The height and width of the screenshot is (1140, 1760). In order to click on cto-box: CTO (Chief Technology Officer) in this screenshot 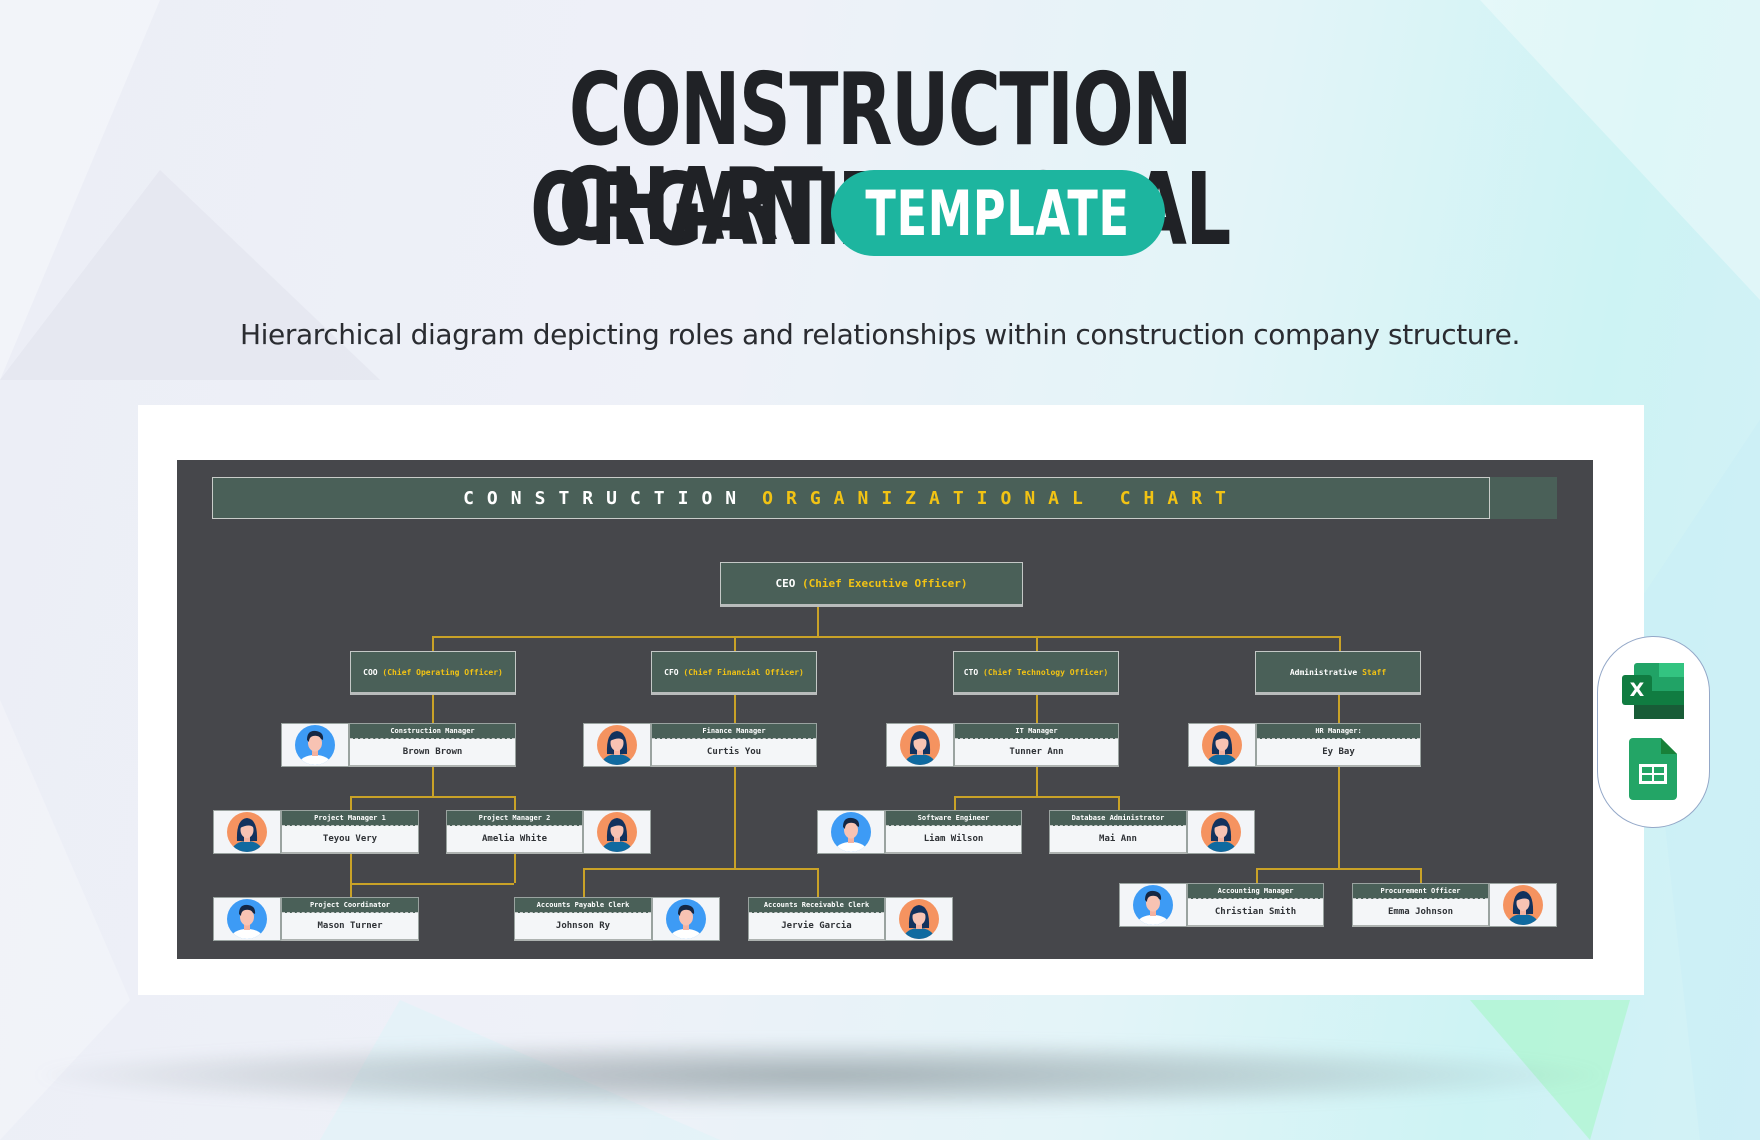, I will do `click(1036, 673)`.